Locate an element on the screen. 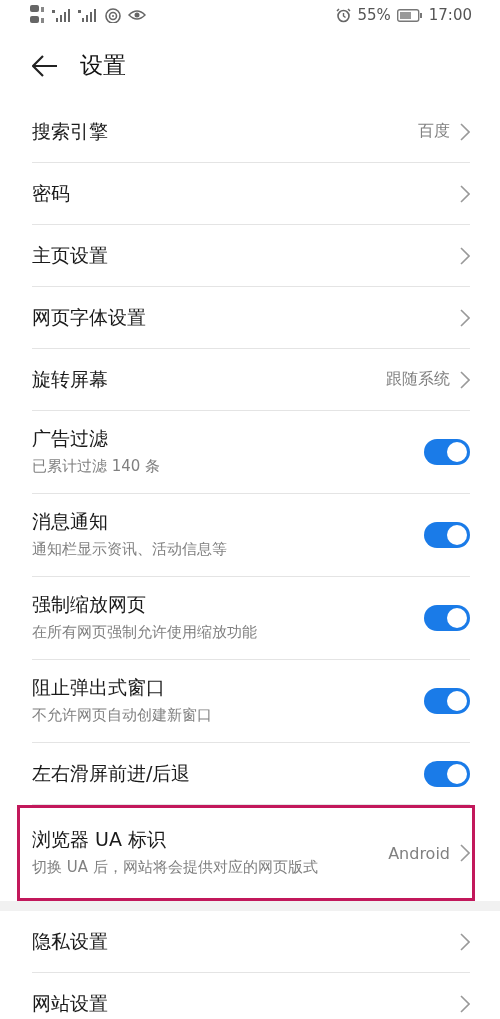 The width and height of the screenshot is (500, 1019). sim-card-icon is located at coordinates (38, 15).